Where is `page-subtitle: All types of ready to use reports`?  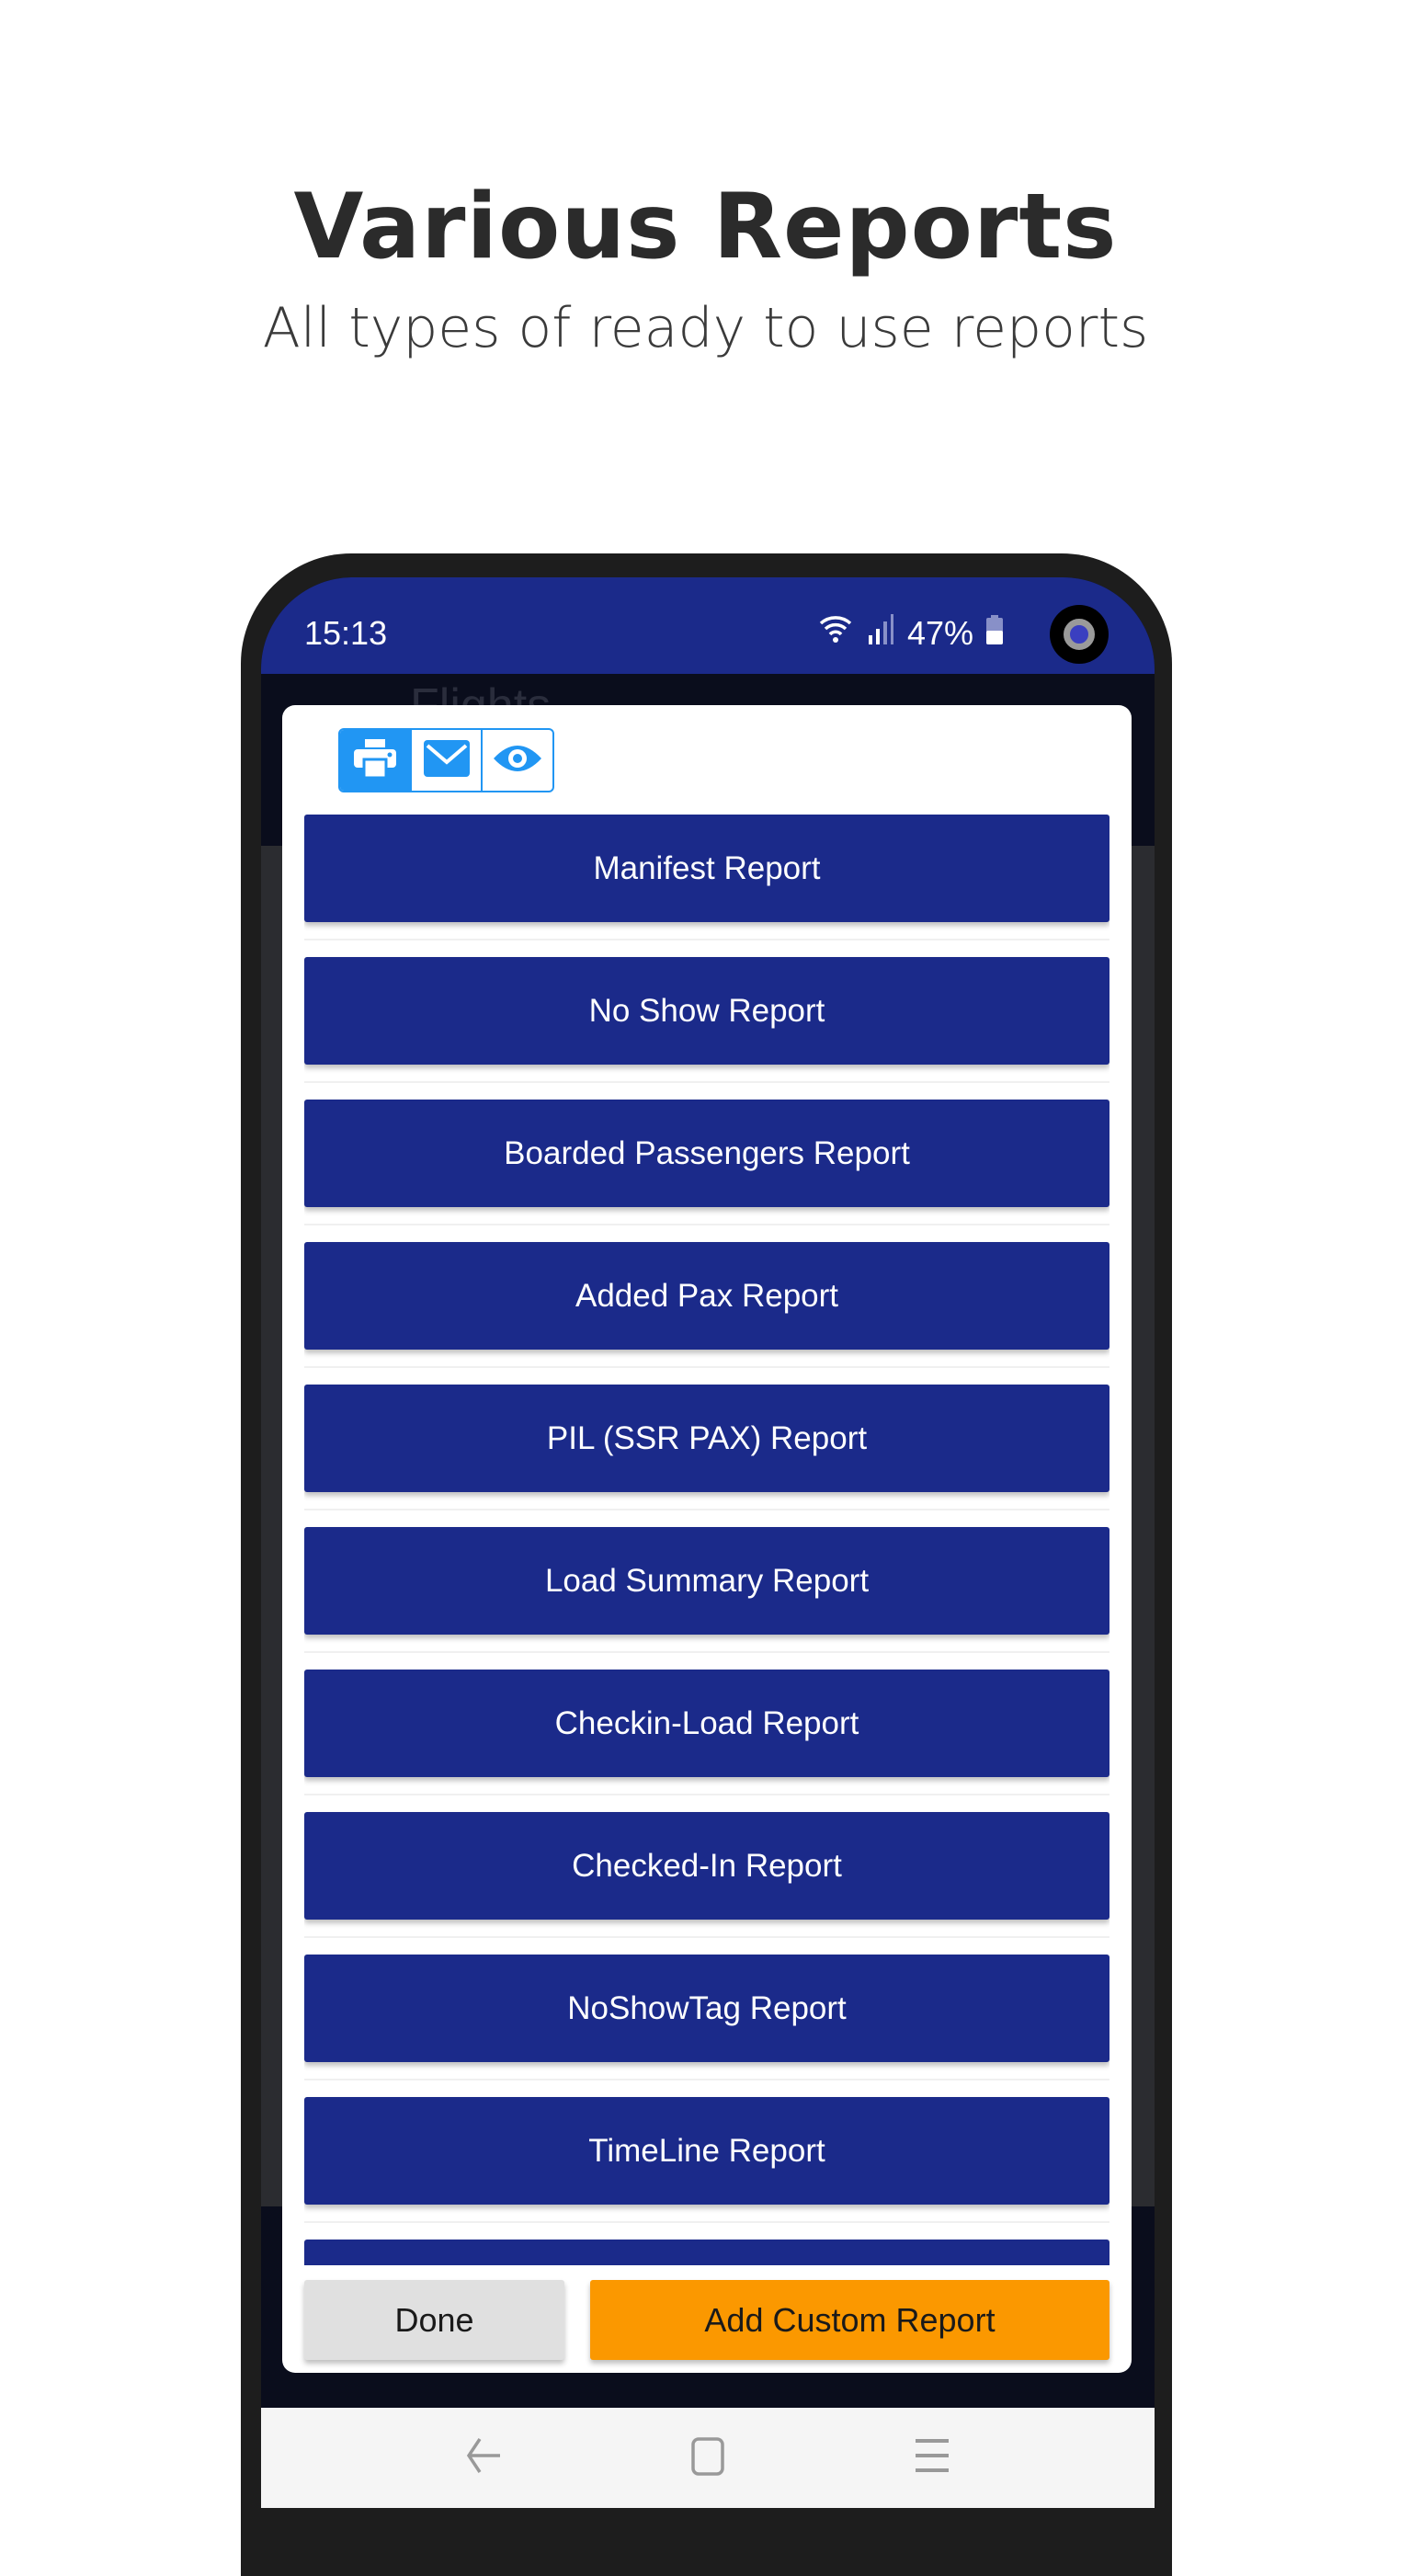 page-subtitle: All types of ready to use reports is located at coordinates (705, 328).